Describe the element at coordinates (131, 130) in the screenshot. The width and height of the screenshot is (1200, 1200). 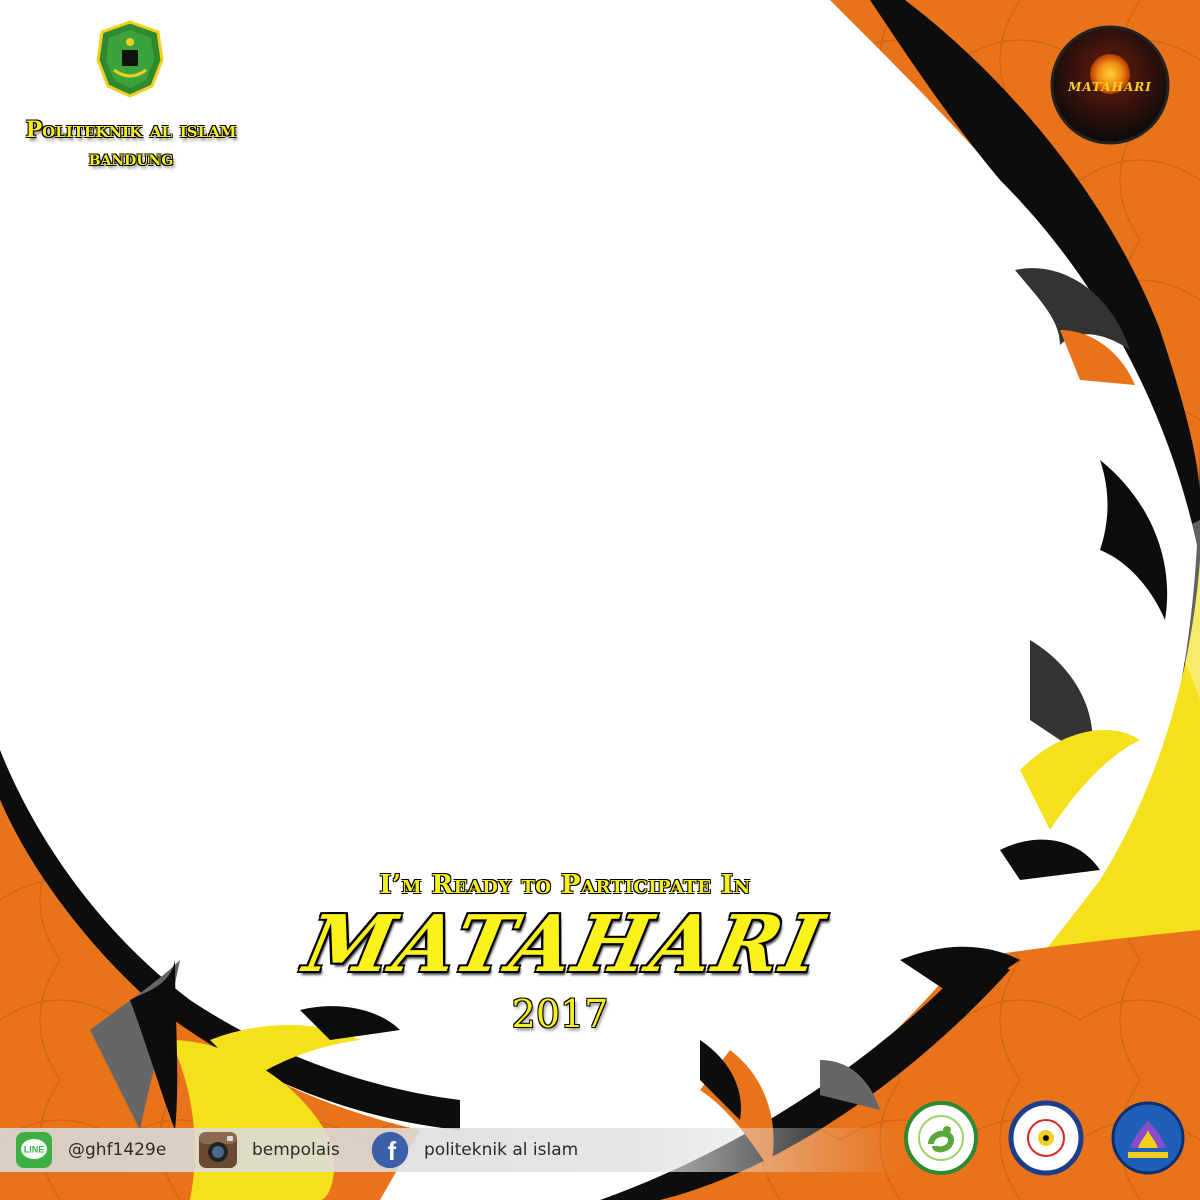
I see `campus-name-line1: Politeknik al islam` at that location.